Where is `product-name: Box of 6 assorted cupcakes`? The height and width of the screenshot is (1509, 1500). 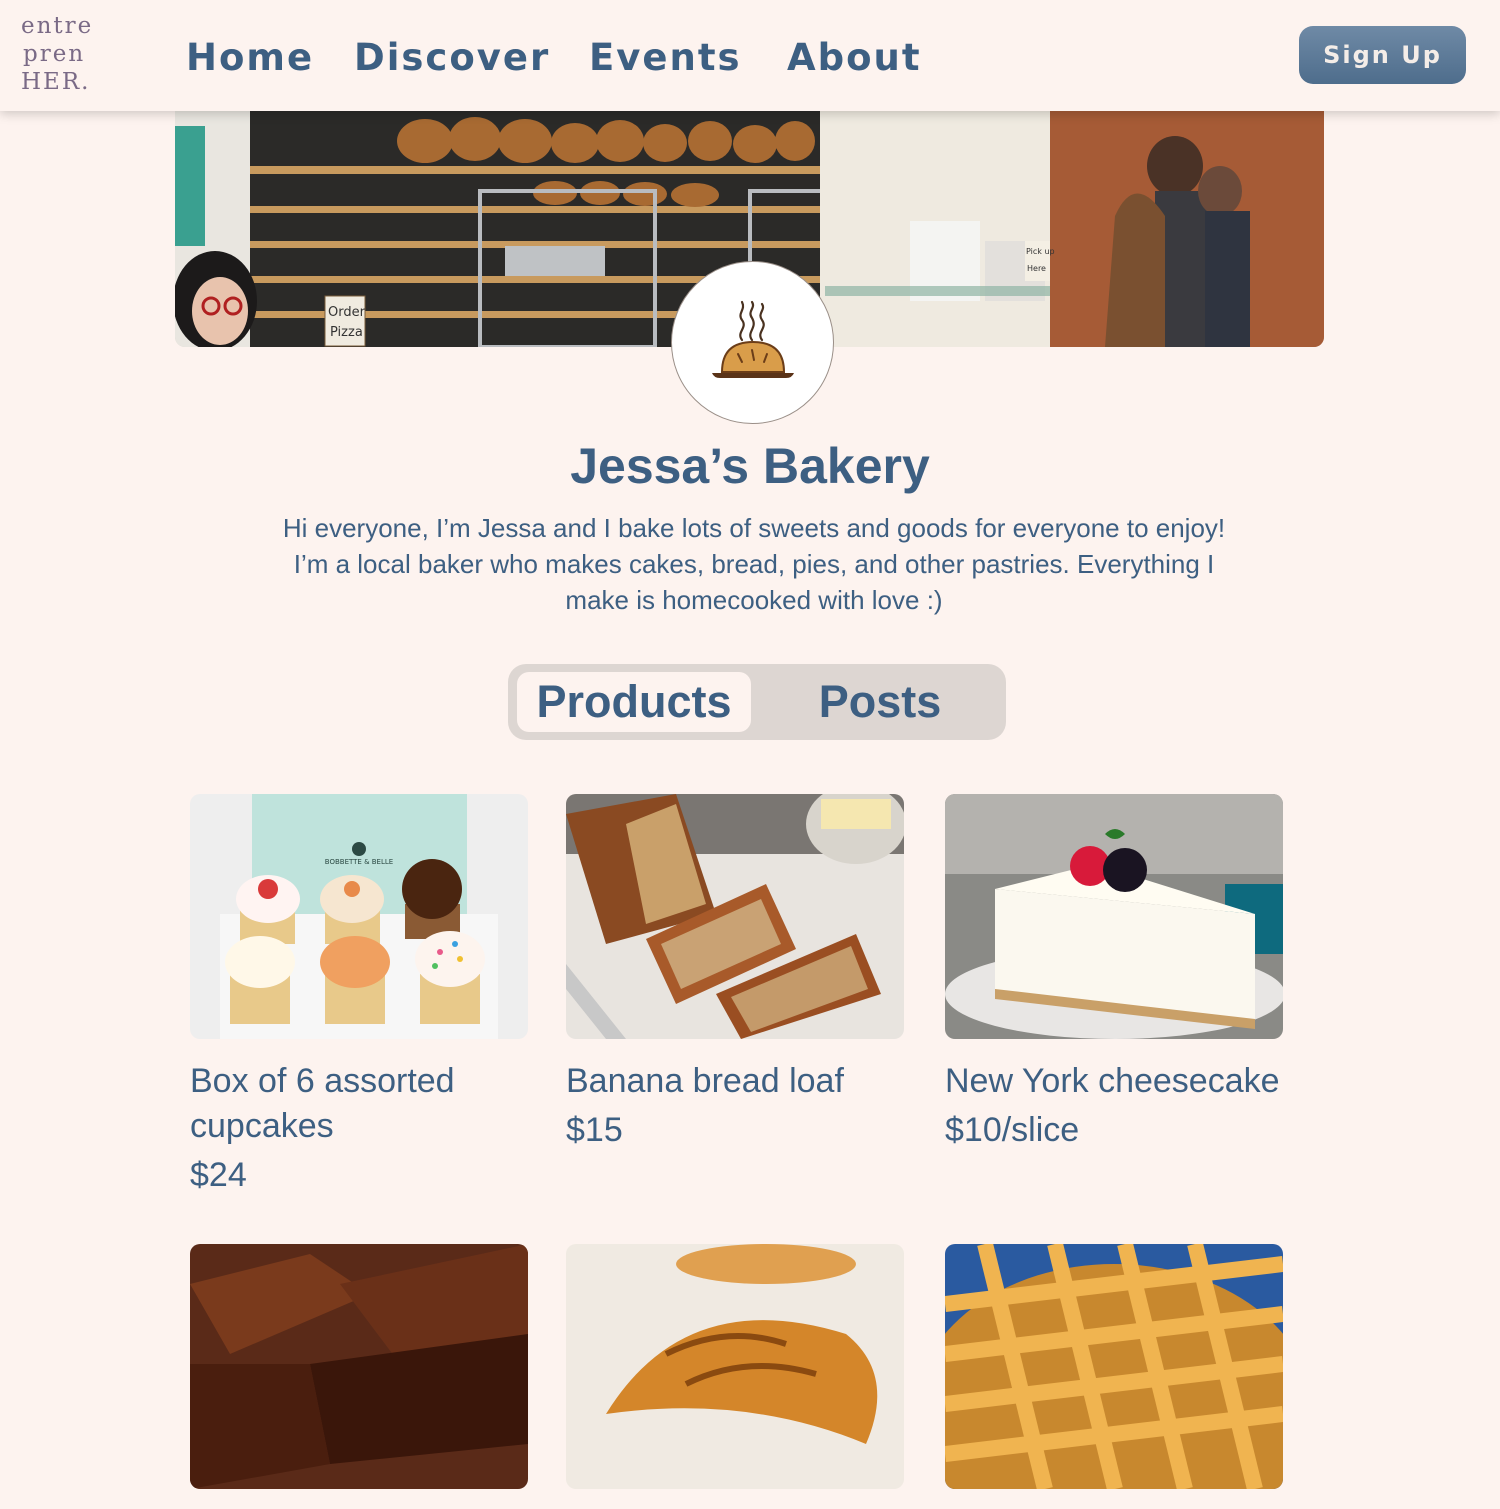
product-name: Box of 6 assorted cupcakes is located at coordinates (362, 1104).